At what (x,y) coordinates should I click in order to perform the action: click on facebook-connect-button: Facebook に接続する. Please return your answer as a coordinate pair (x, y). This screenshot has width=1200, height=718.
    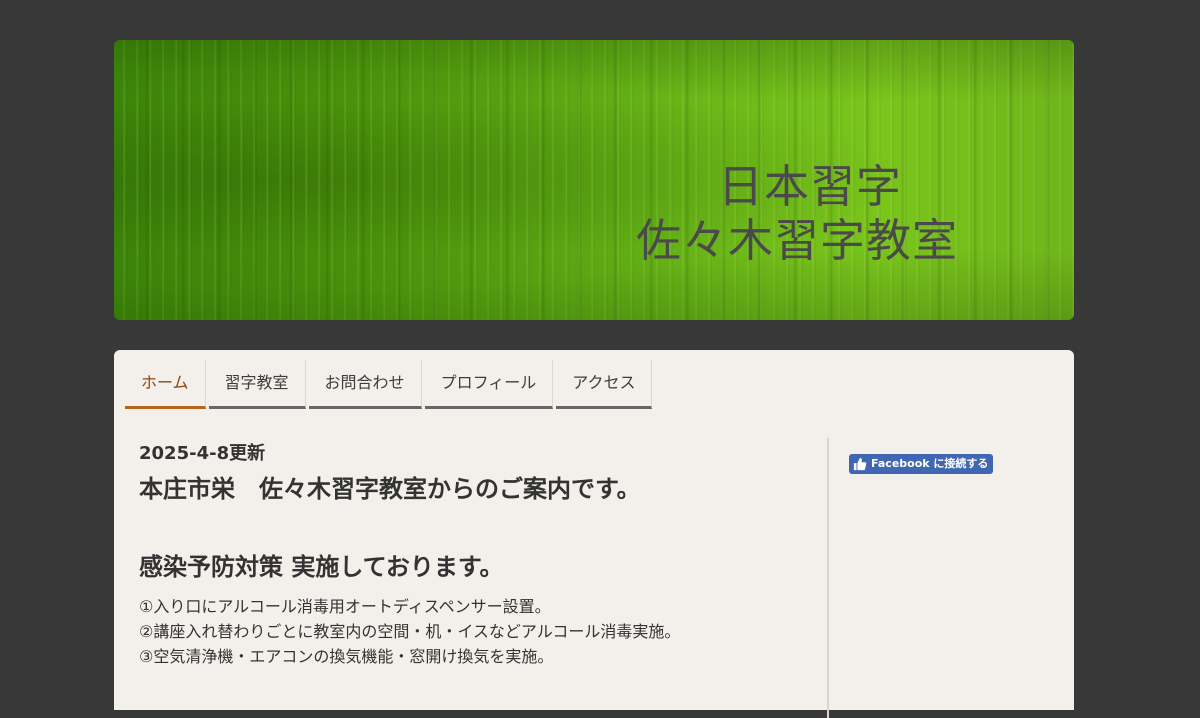
    Looking at the image, I should click on (921, 464).